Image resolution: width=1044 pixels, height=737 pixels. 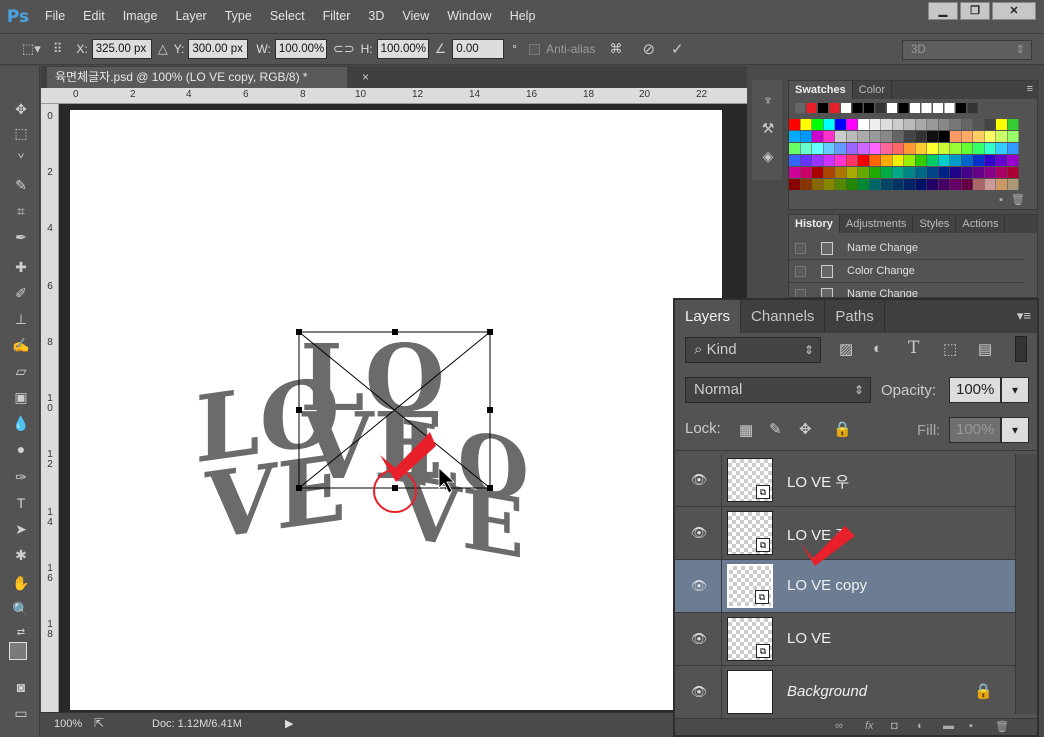 What do you see at coordinates (238, 16) in the screenshot?
I see `menu-type: Type` at bounding box center [238, 16].